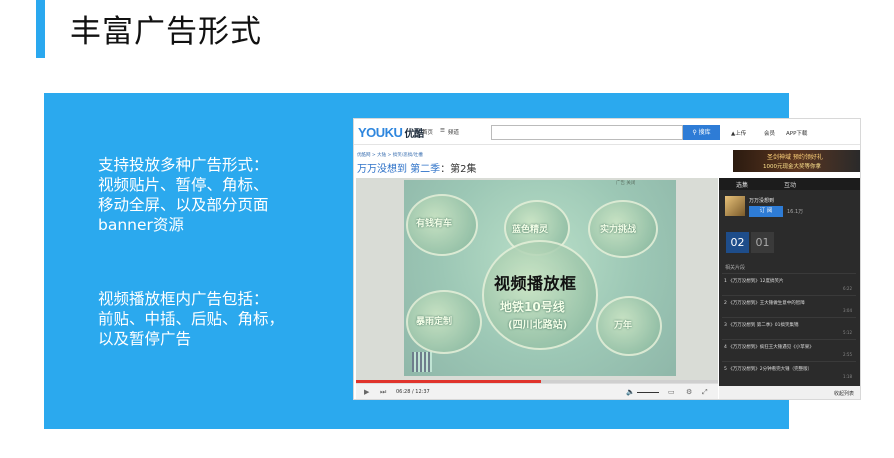 Image resolution: width=894 pixels, height=458 pixels. What do you see at coordinates (701, 132) in the screenshot?
I see `search-button: ⚲ 搜库` at bounding box center [701, 132].